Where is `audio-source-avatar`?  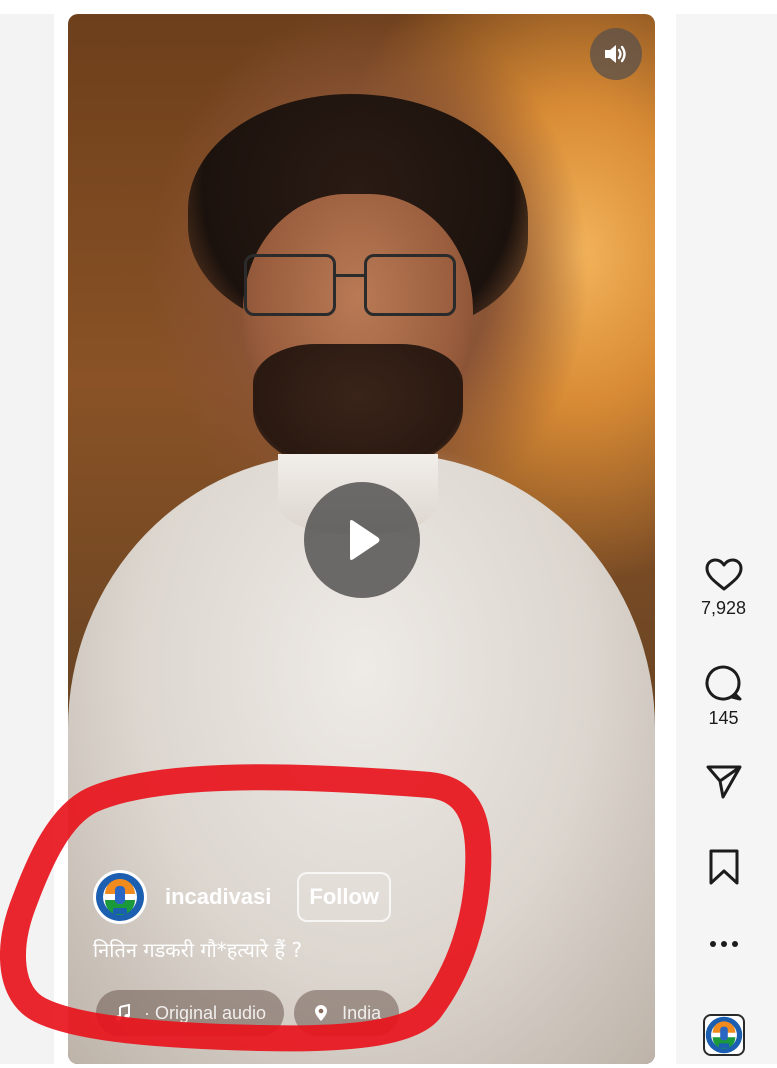
audio-source-avatar is located at coordinates (724, 1035).